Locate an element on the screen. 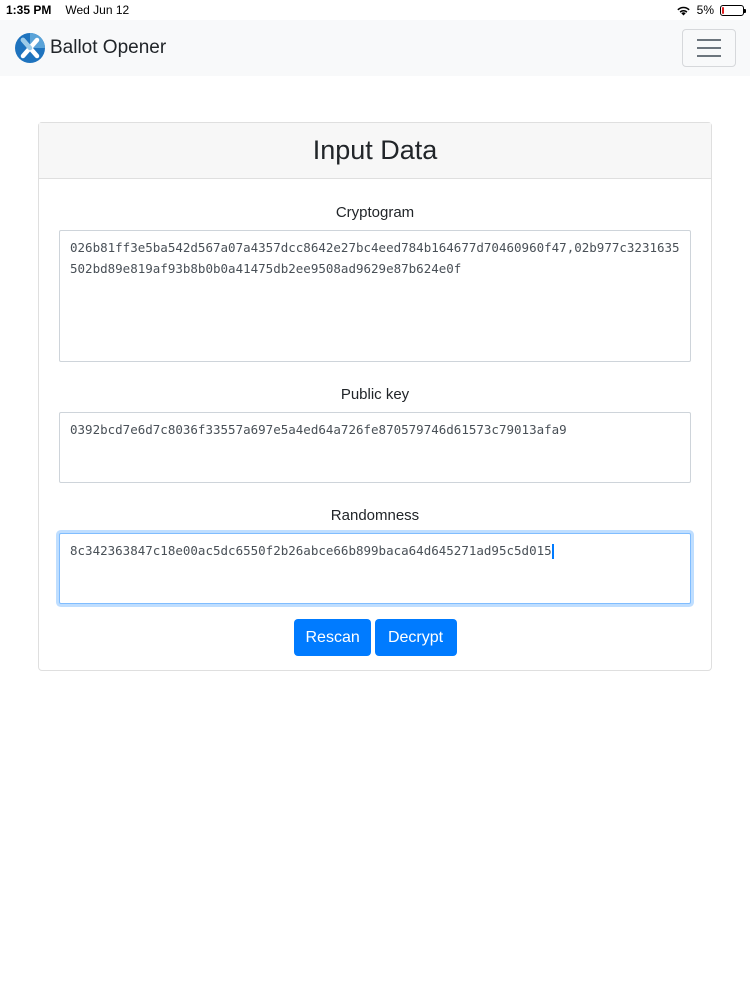  status-left: 1:35 PM Wed Jun 12 is located at coordinates (67, 10).